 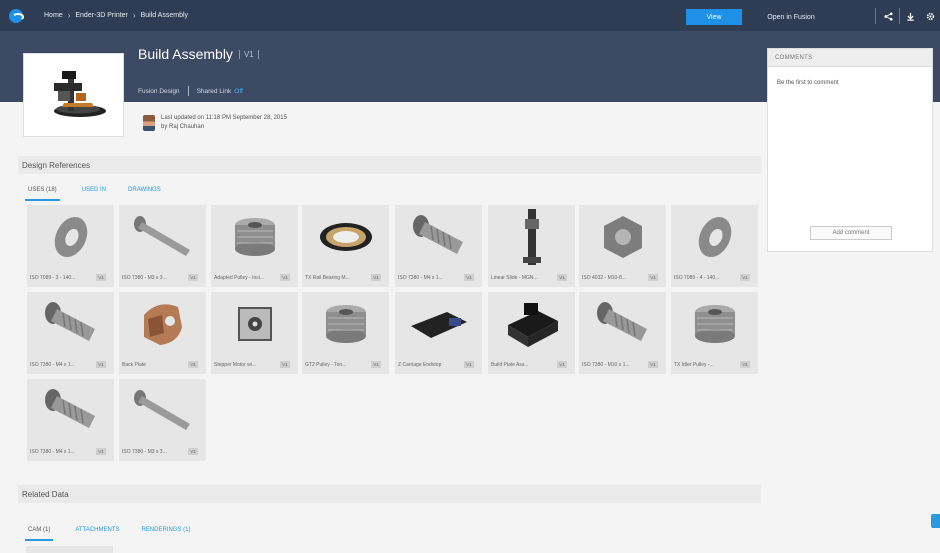 I want to click on part-card: Adapted Pulley - Insi... V1, so click(x=254, y=246).